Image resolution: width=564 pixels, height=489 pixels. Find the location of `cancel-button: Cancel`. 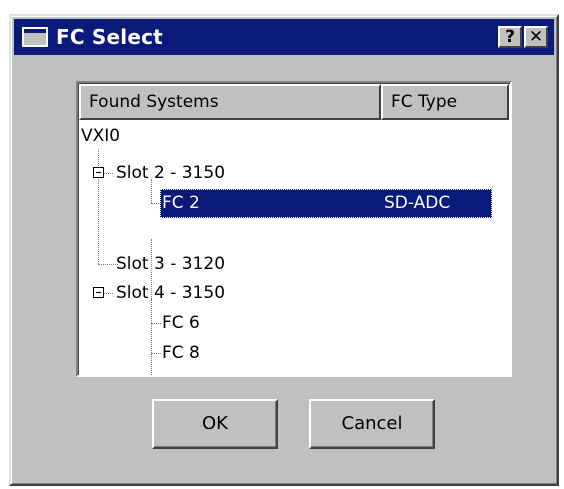

cancel-button: Cancel is located at coordinates (372, 424).